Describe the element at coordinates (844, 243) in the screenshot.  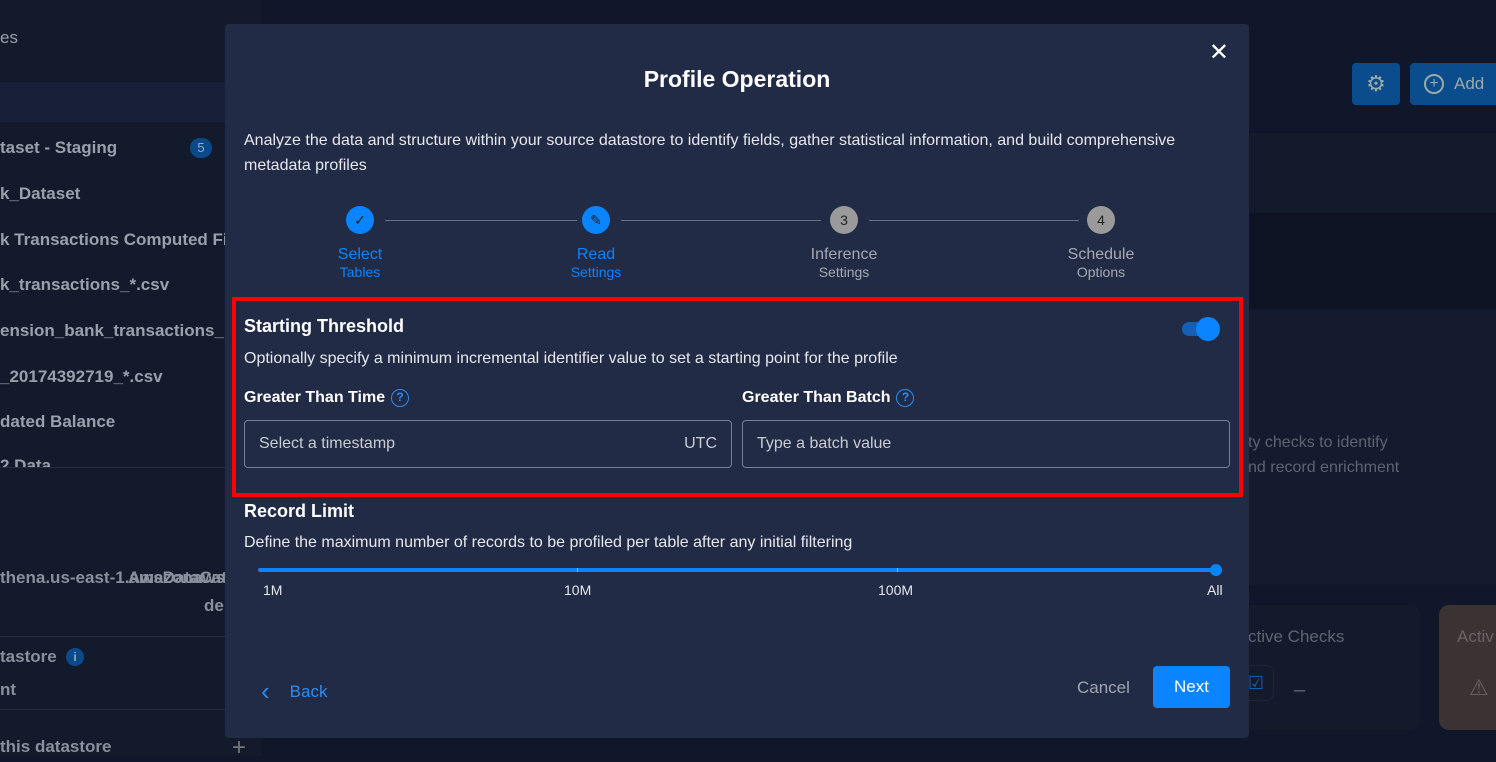
I see `step-inference-settings: 3 Inference Settings` at that location.